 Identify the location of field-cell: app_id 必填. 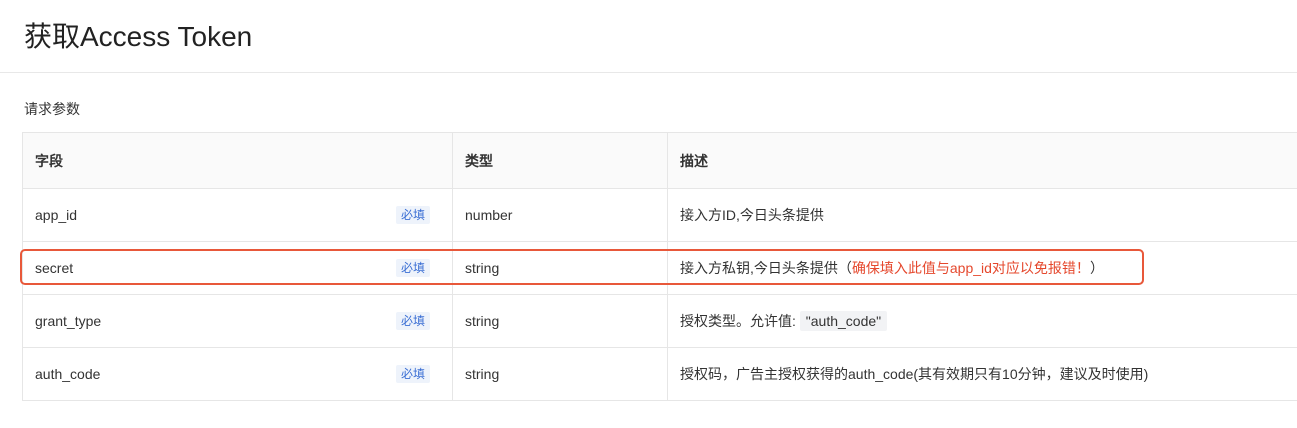
(237, 215).